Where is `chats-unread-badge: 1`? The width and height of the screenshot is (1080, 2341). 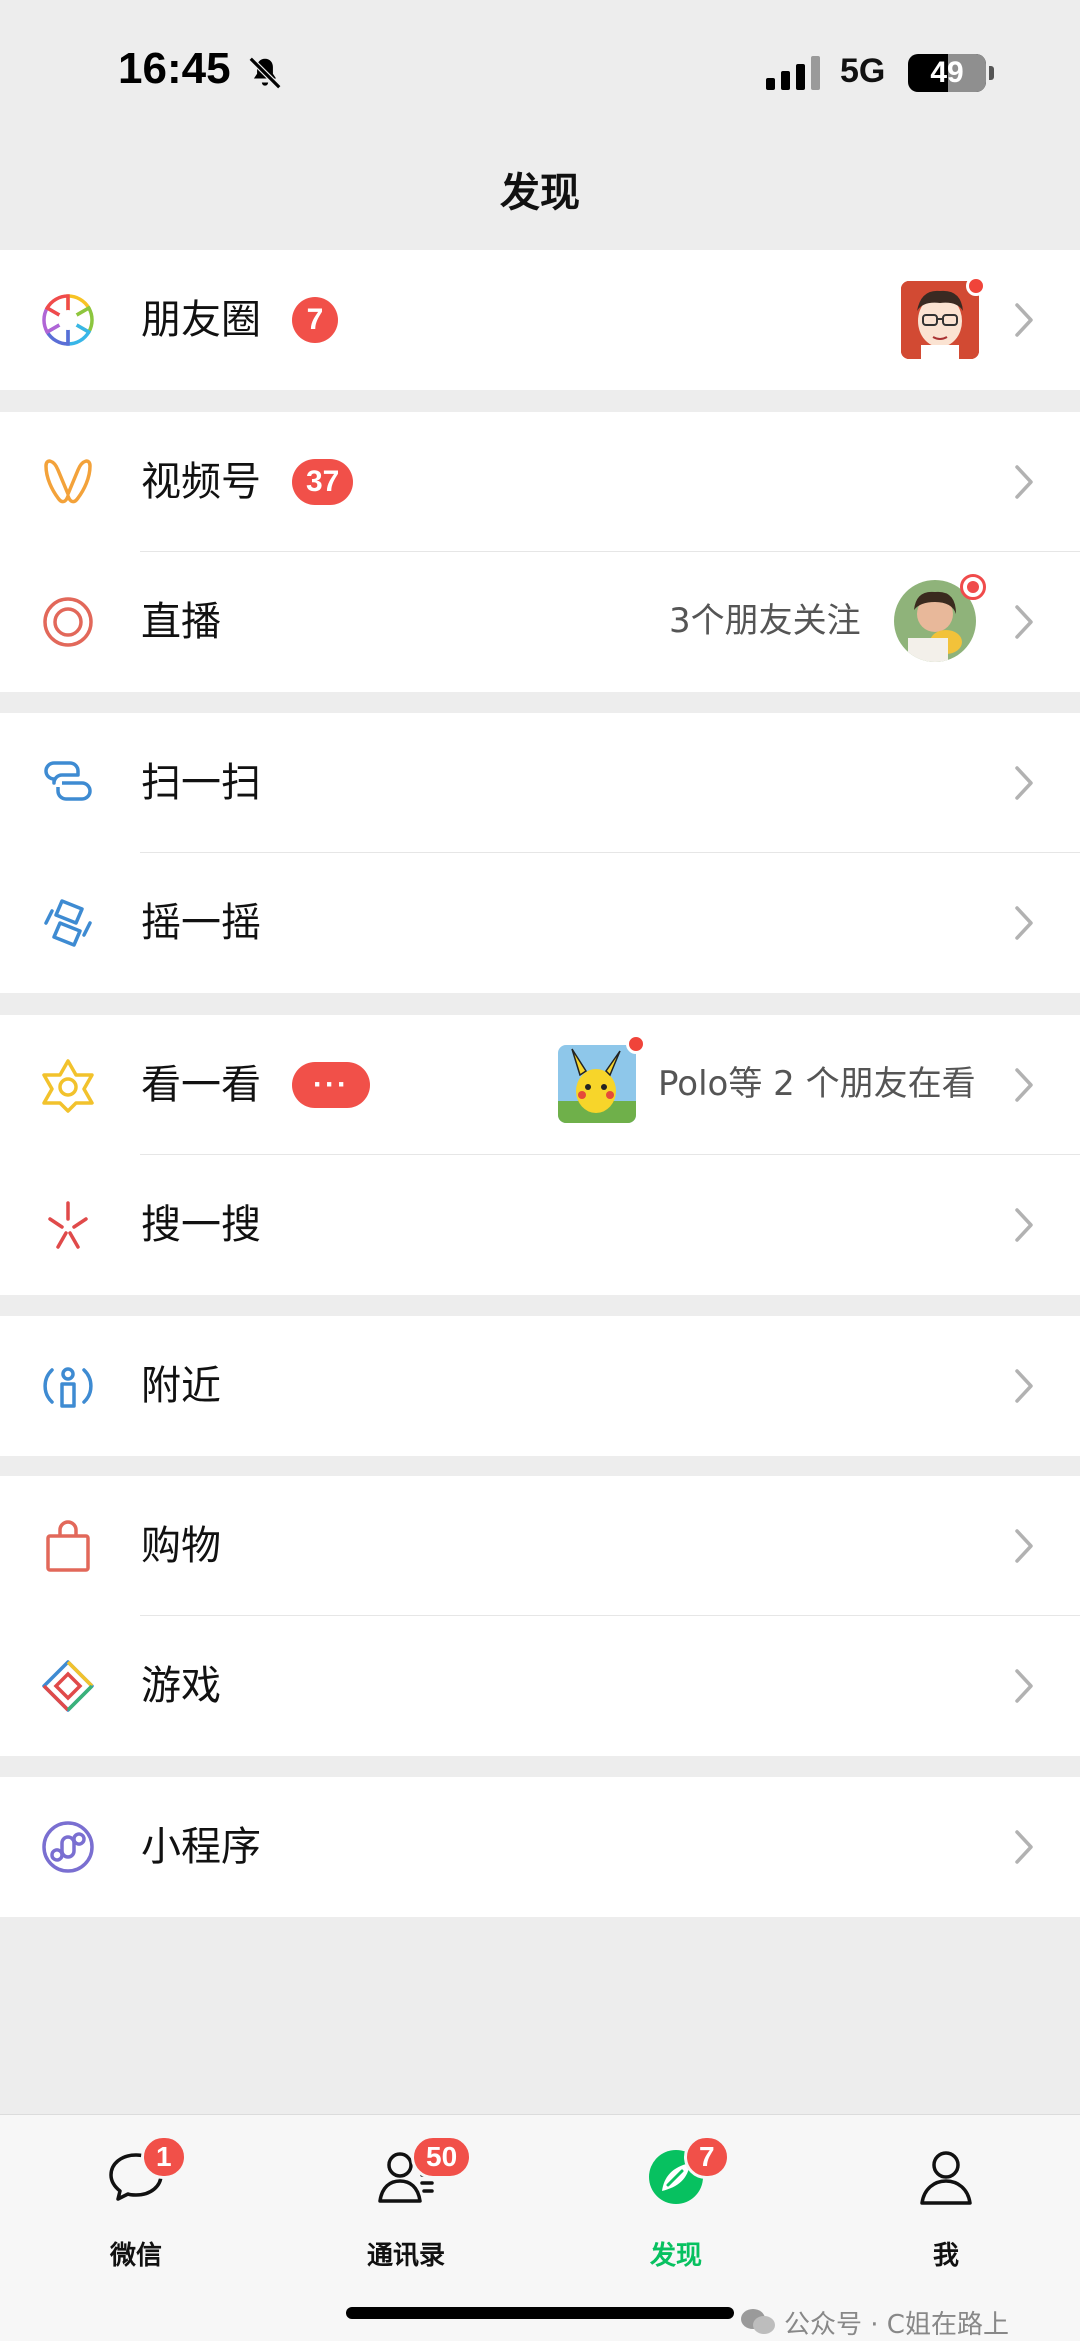 chats-unread-badge: 1 is located at coordinates (164, 2157).